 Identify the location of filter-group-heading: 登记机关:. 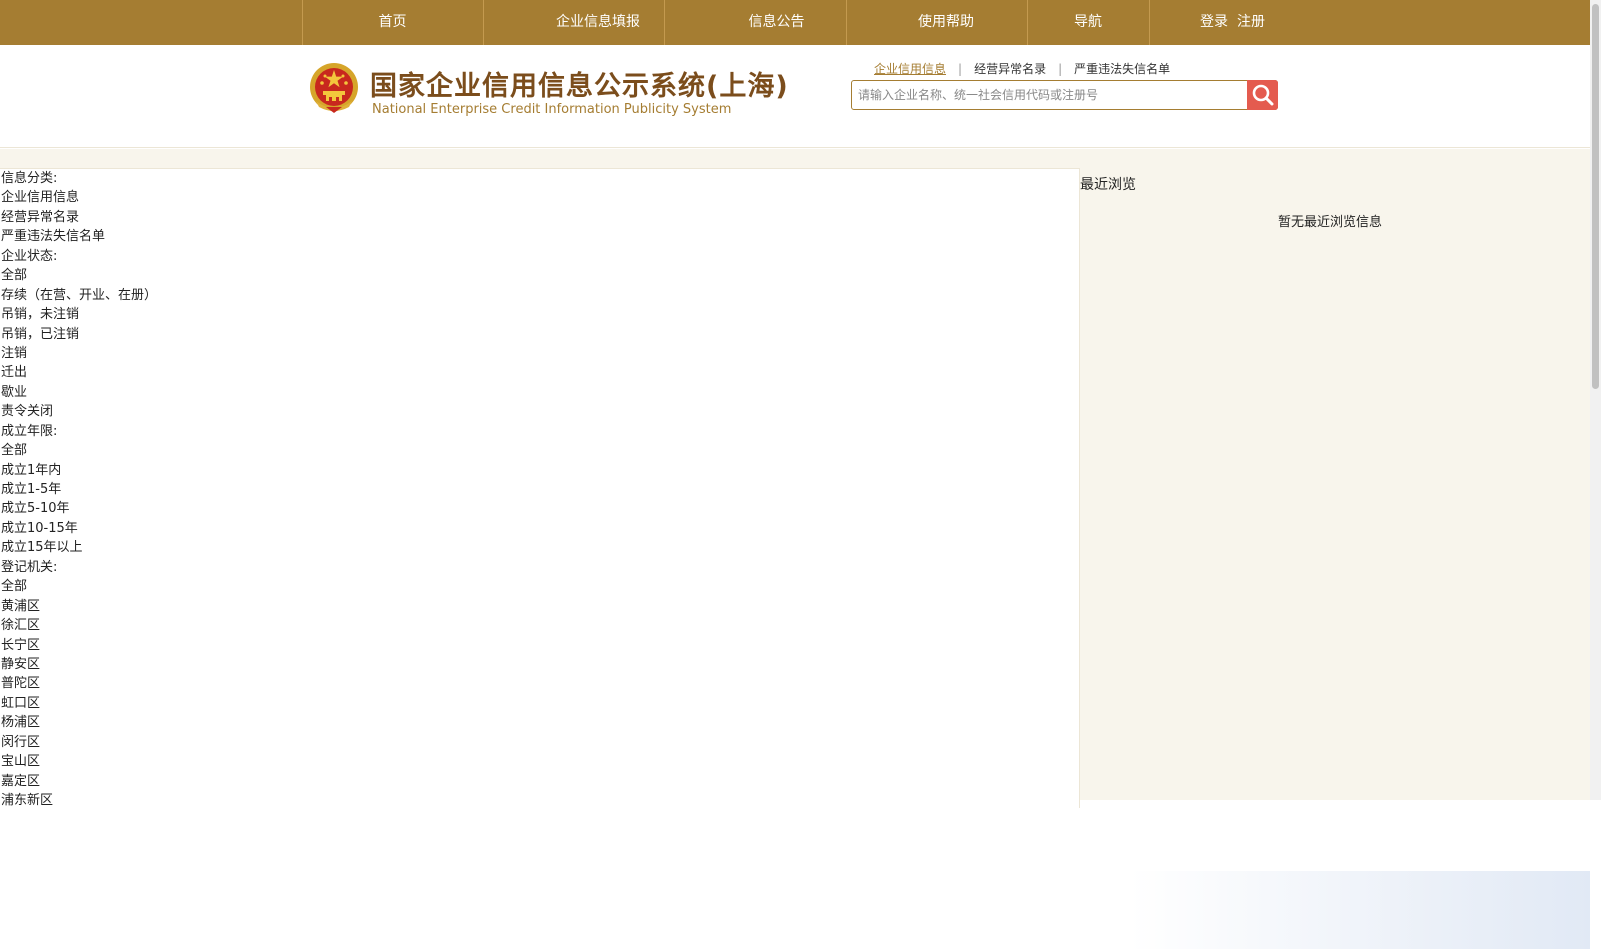
(29, 567).